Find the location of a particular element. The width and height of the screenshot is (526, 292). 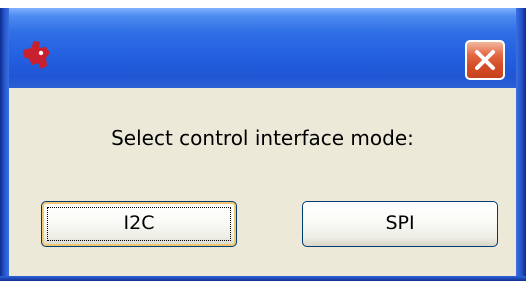

close-icon is located at coordinates (485, 60).